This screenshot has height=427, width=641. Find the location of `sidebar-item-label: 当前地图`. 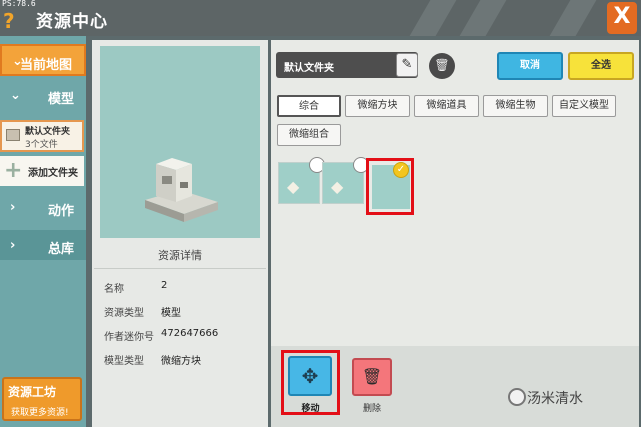

sidebar-item-label: 当前地图 is located at coordinates (45, 65).